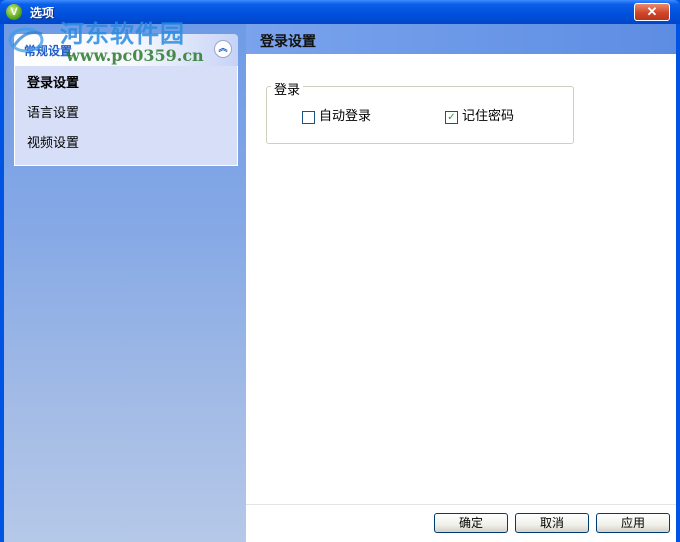 Image resolution: width=680 pixels, height=542 pixels. What do you see at coordinates (678, 283) in the screenshot?
I see `window-border` at bounding box center [678, 283].